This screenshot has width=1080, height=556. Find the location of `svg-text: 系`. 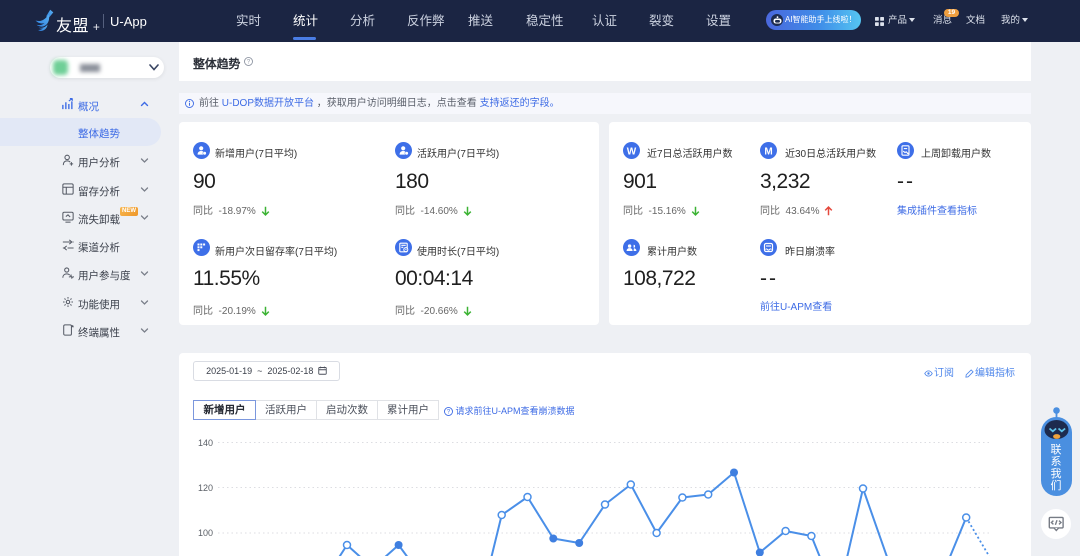

svg-text: 系 is located at coordinates (1056, 461).